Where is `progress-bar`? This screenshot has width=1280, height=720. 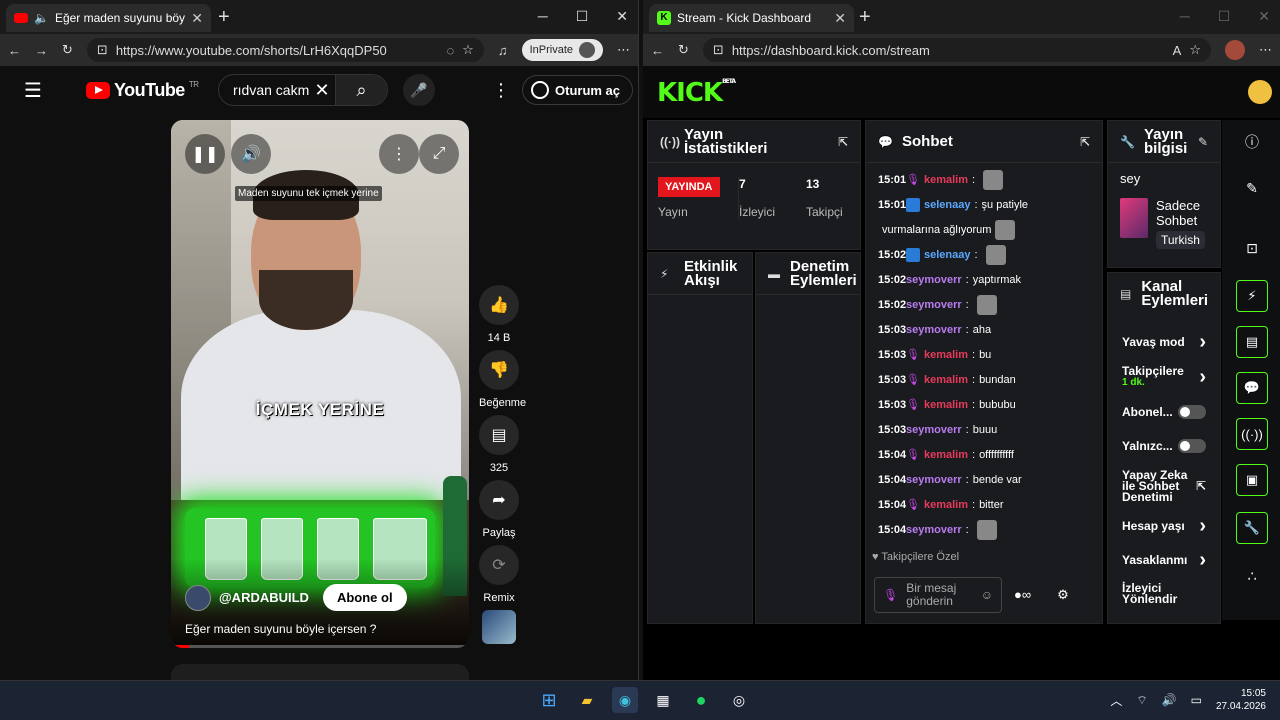 progress-bar is located at coordinates (320, 646).